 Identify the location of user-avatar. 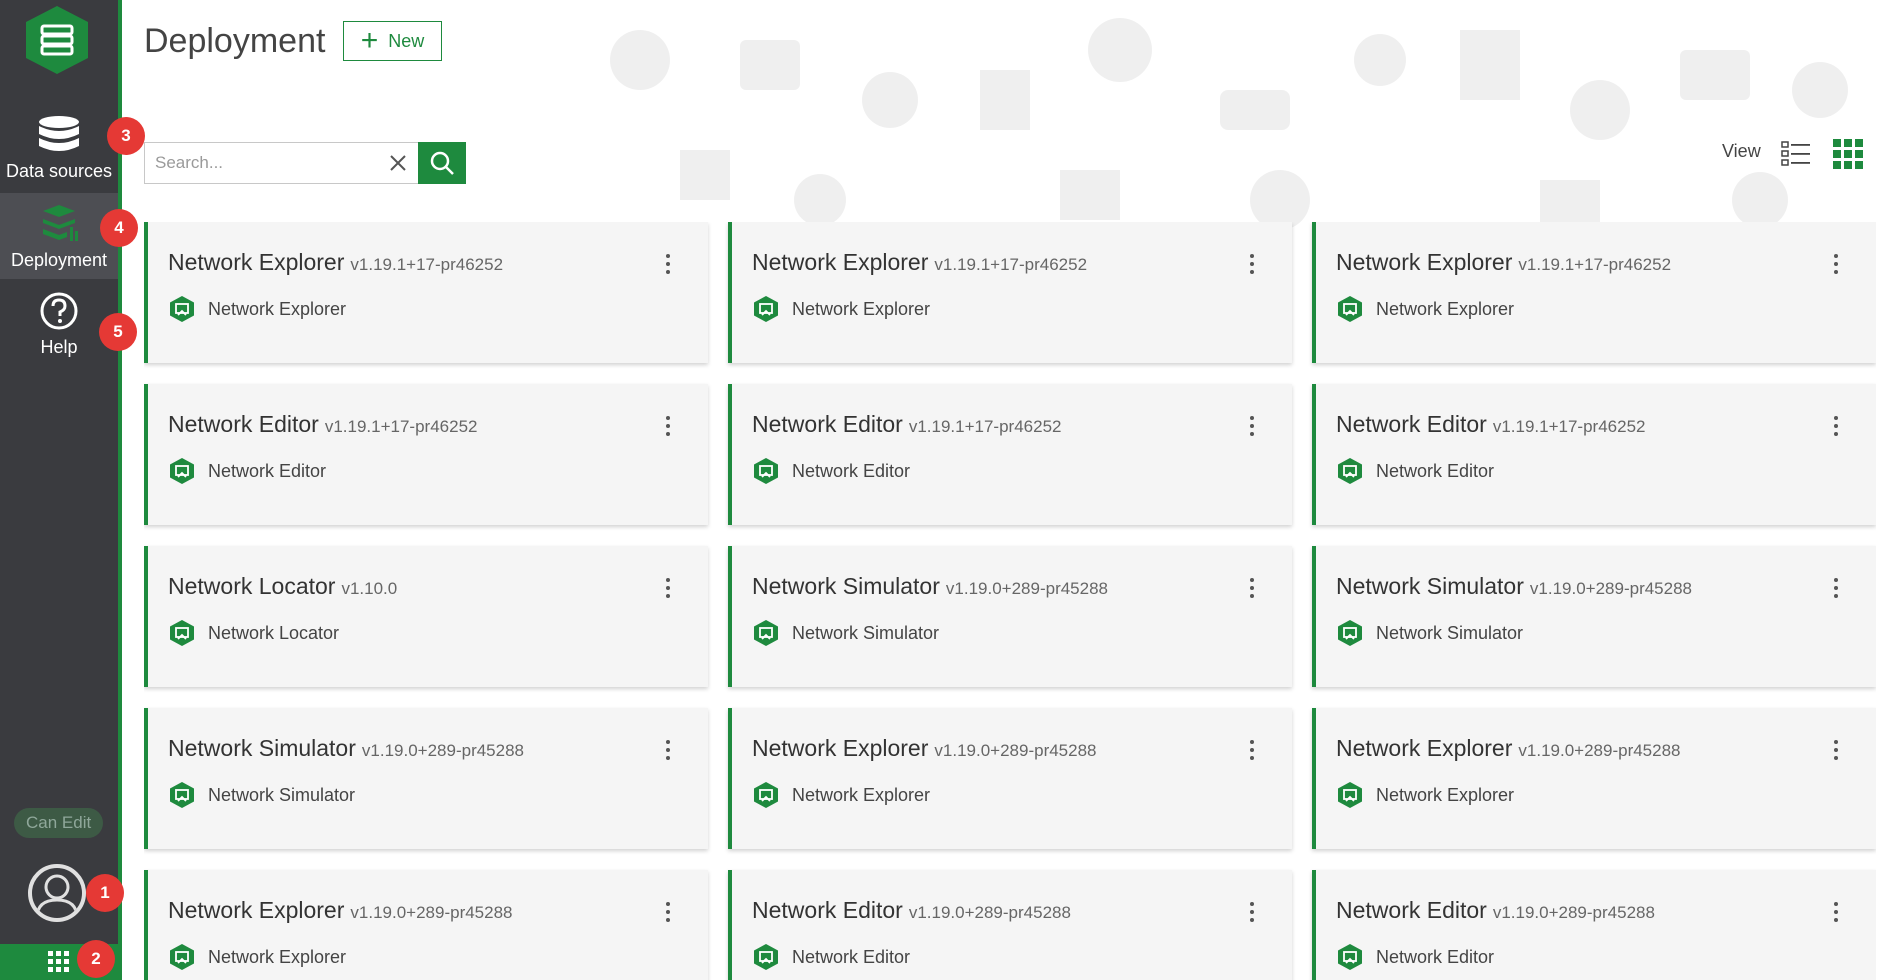
(57, 893).